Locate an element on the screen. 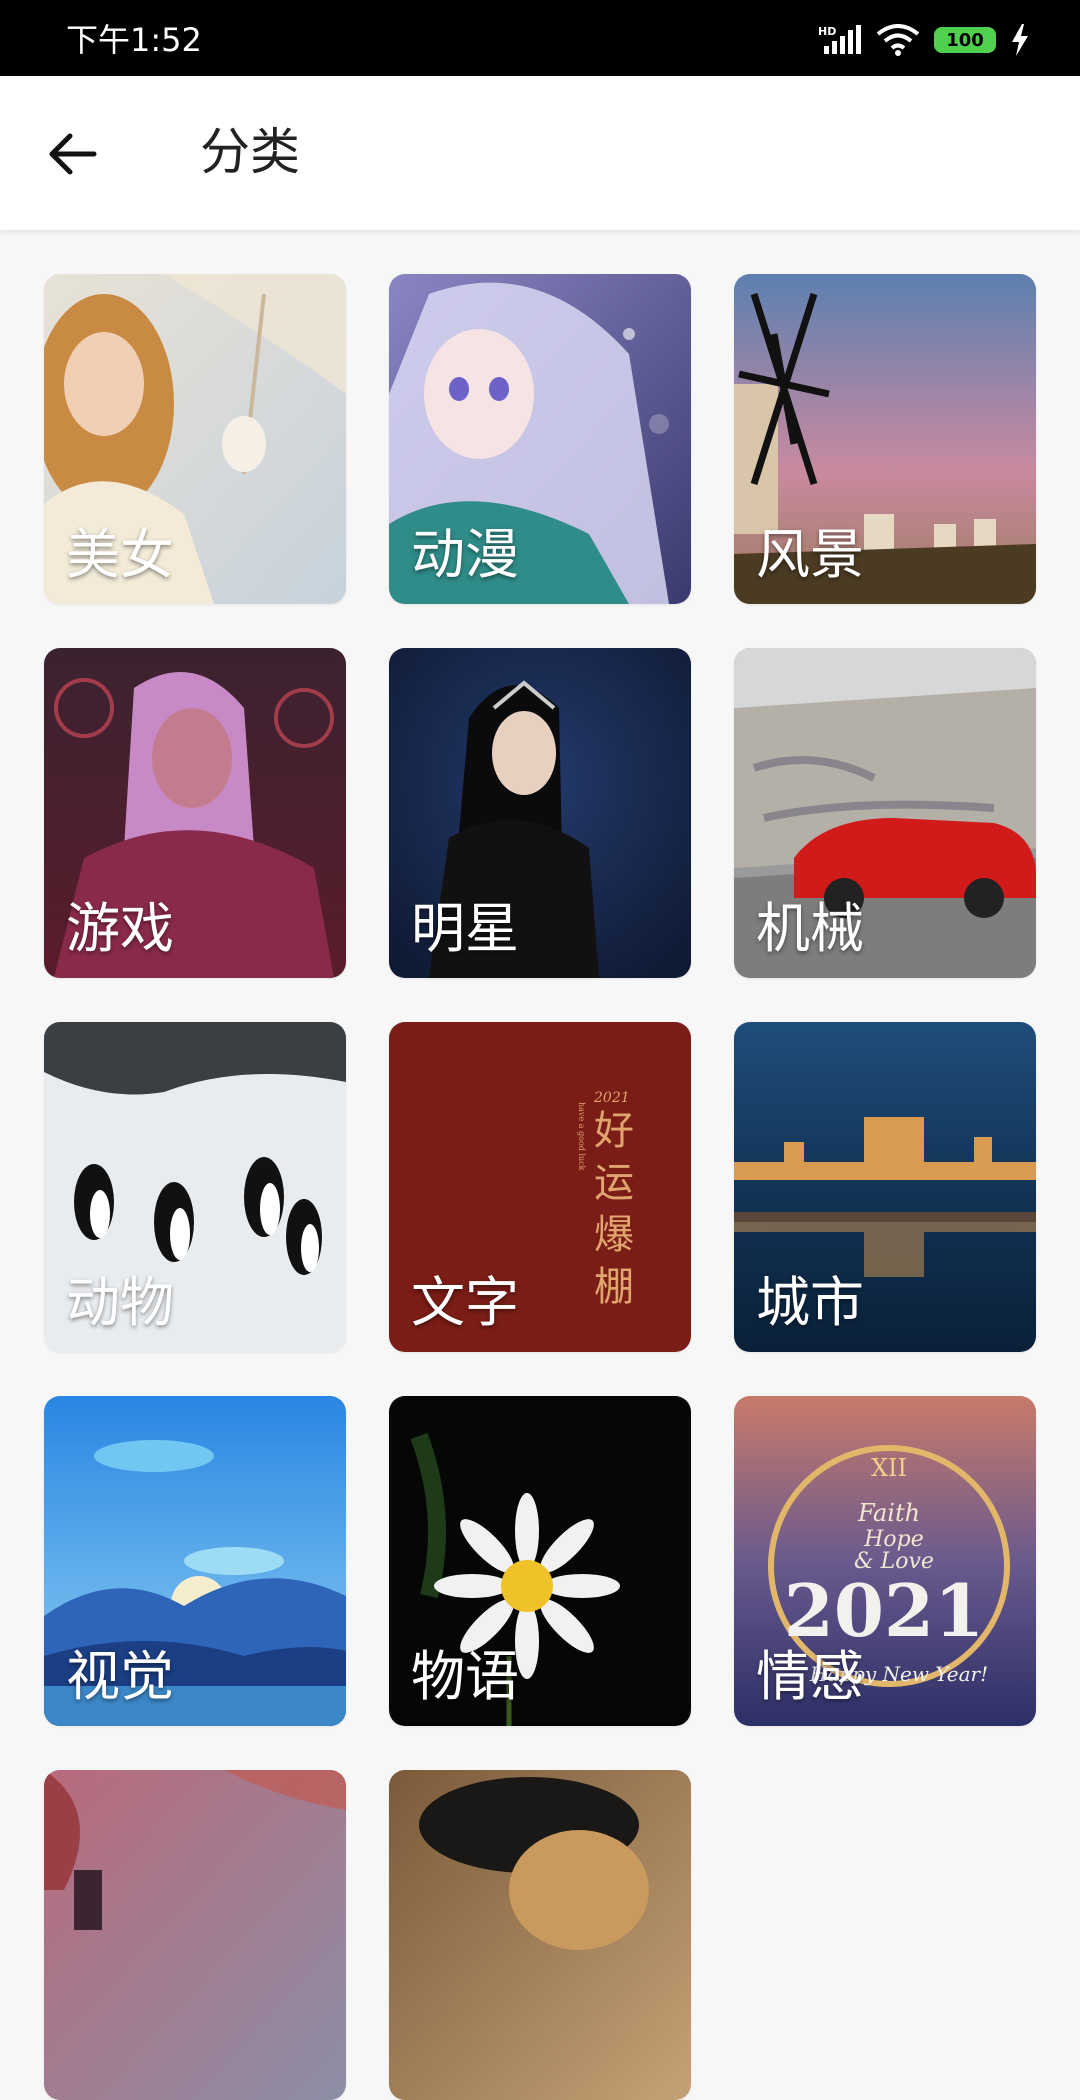 The height and width of the screenshot is (2100, 1080). category-label: 情感 is located at coordinates (810, 1676).